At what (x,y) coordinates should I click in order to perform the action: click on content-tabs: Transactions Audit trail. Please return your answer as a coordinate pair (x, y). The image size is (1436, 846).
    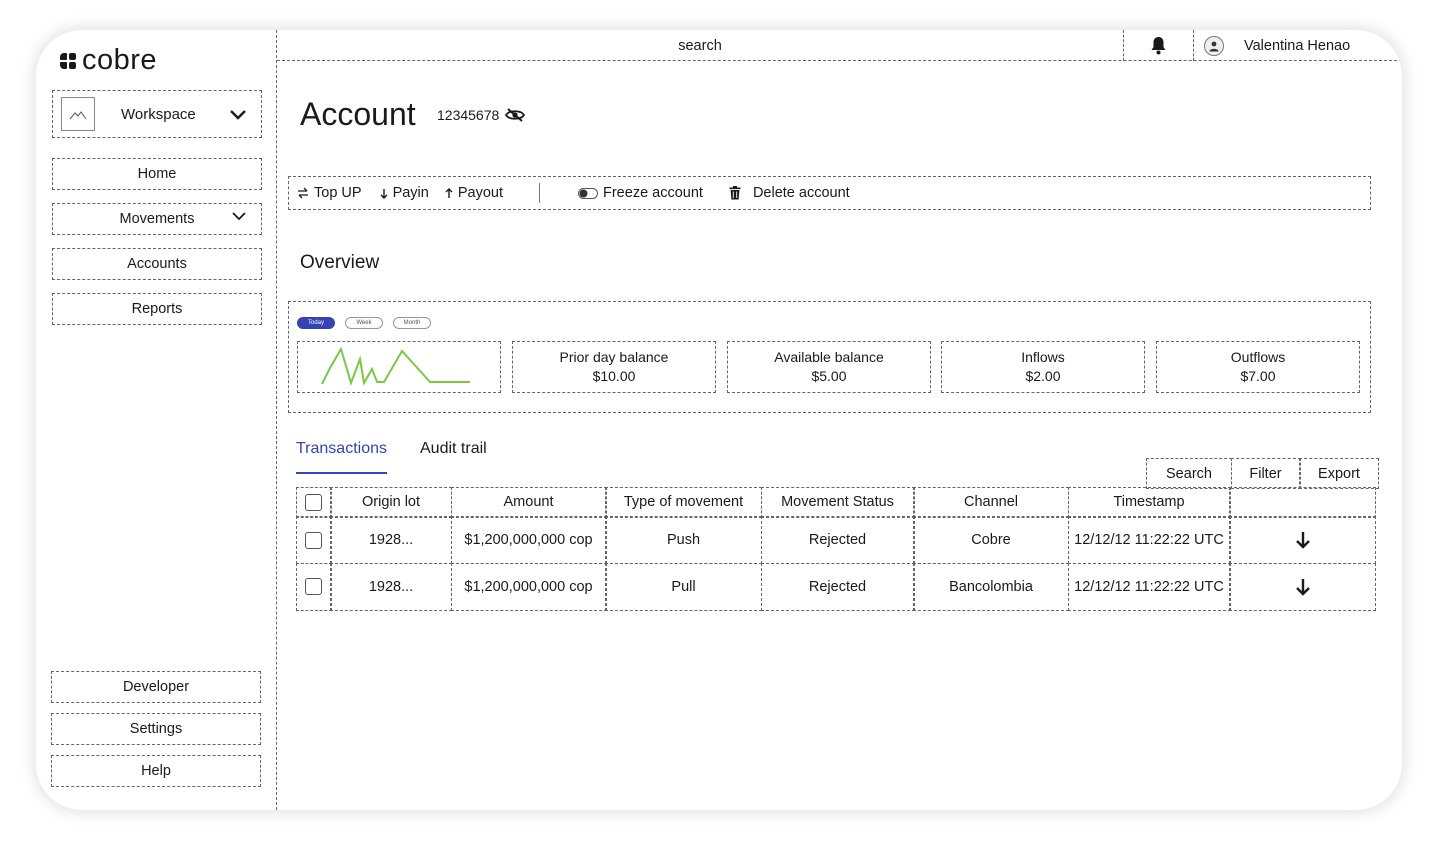
    Looking at the image, I should click on (391, 456).